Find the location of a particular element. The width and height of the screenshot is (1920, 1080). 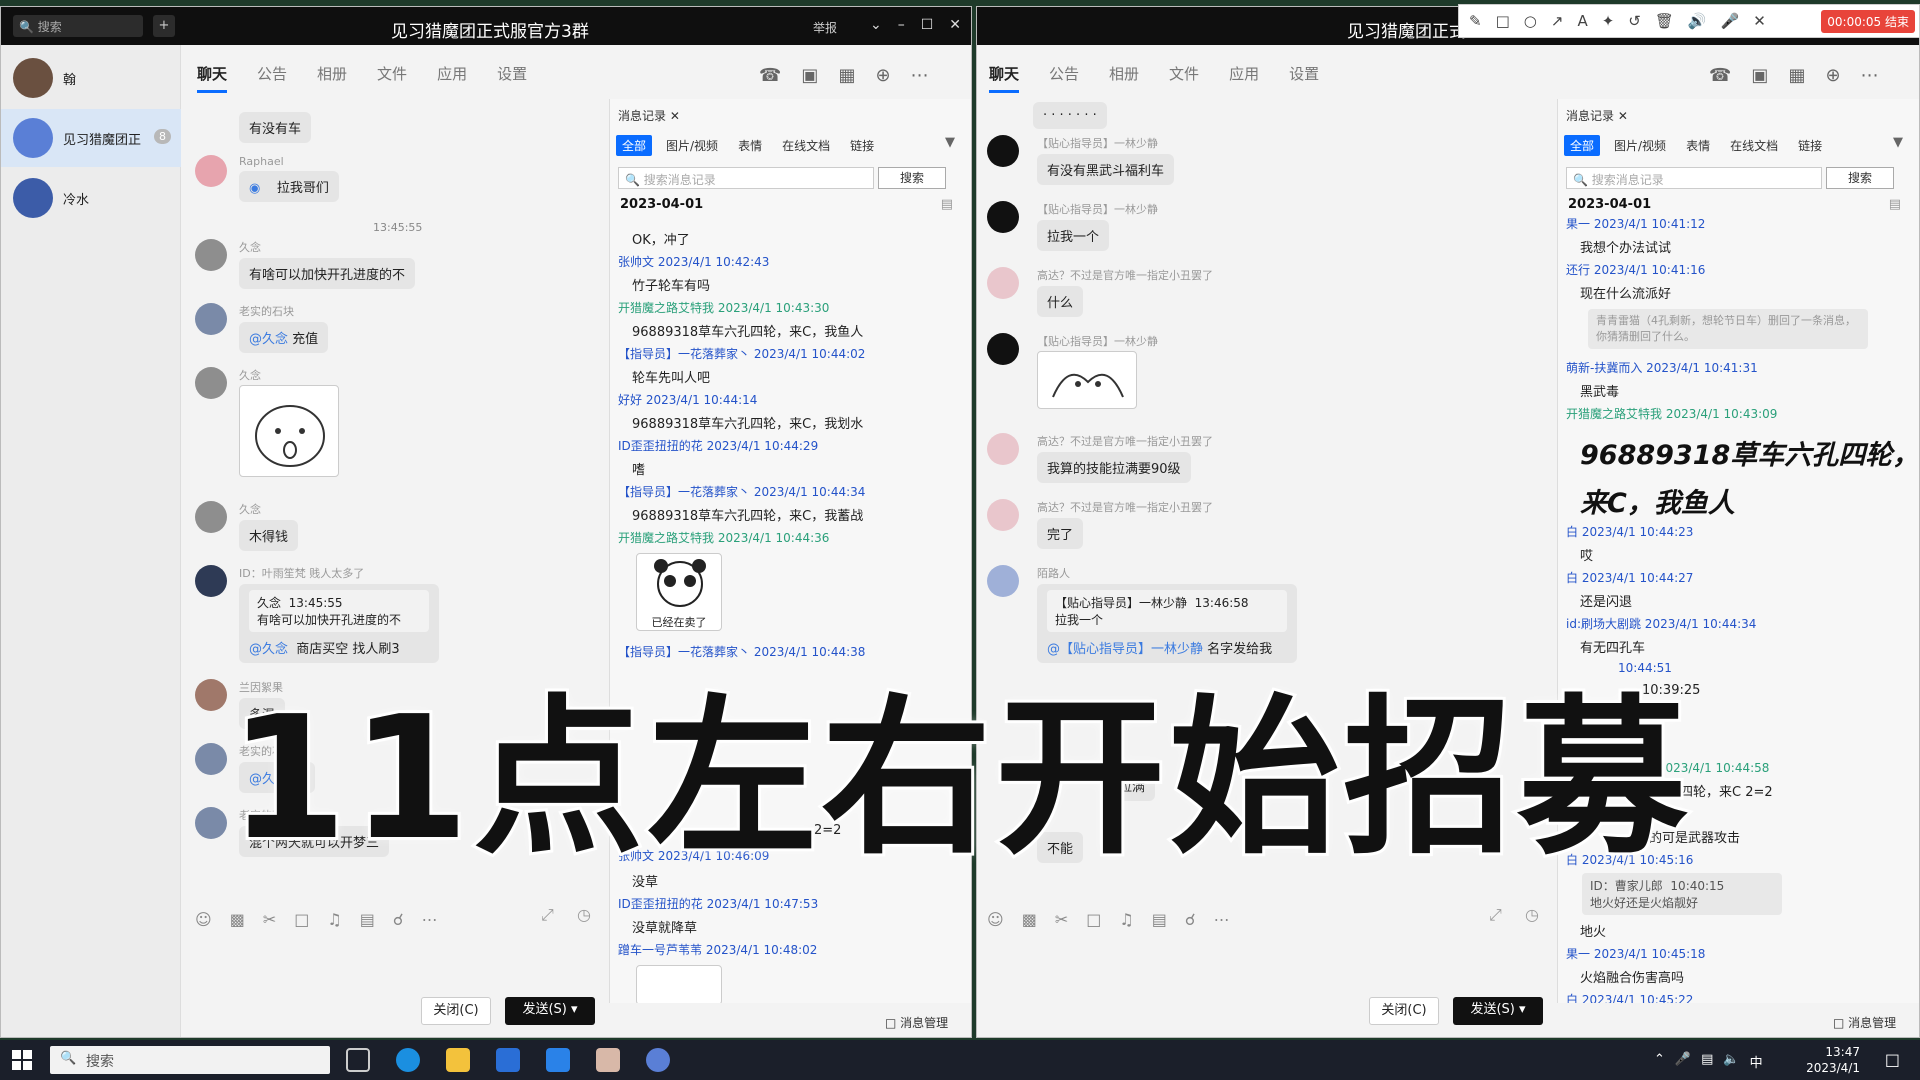

calendar-icon: ▤ is located at coordinates (947, 204).